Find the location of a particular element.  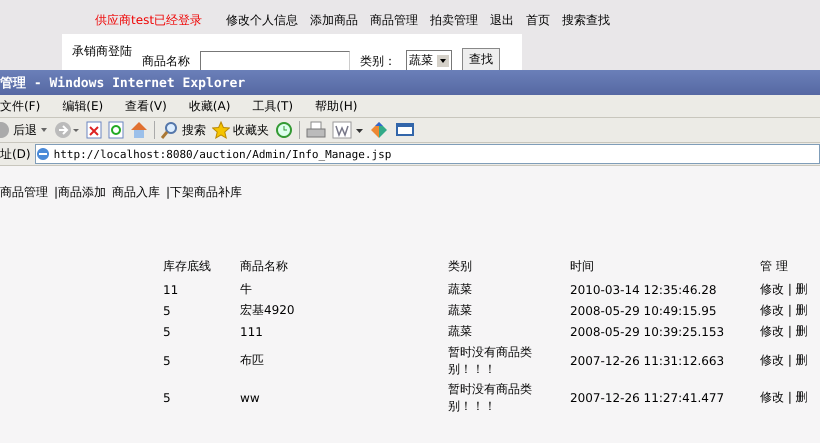

nav-link: 退出 is located at coordinates (502, 23).